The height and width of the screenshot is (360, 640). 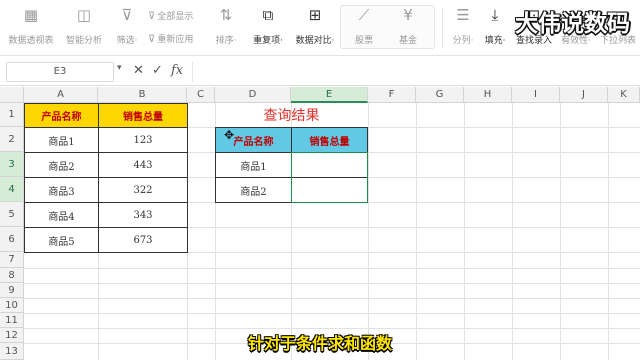 What do you see at coordinates (84, 28) in the screenshot?
I see `smart-analysis-button: ◫ 智能分析` at bounding box center [84, 28].